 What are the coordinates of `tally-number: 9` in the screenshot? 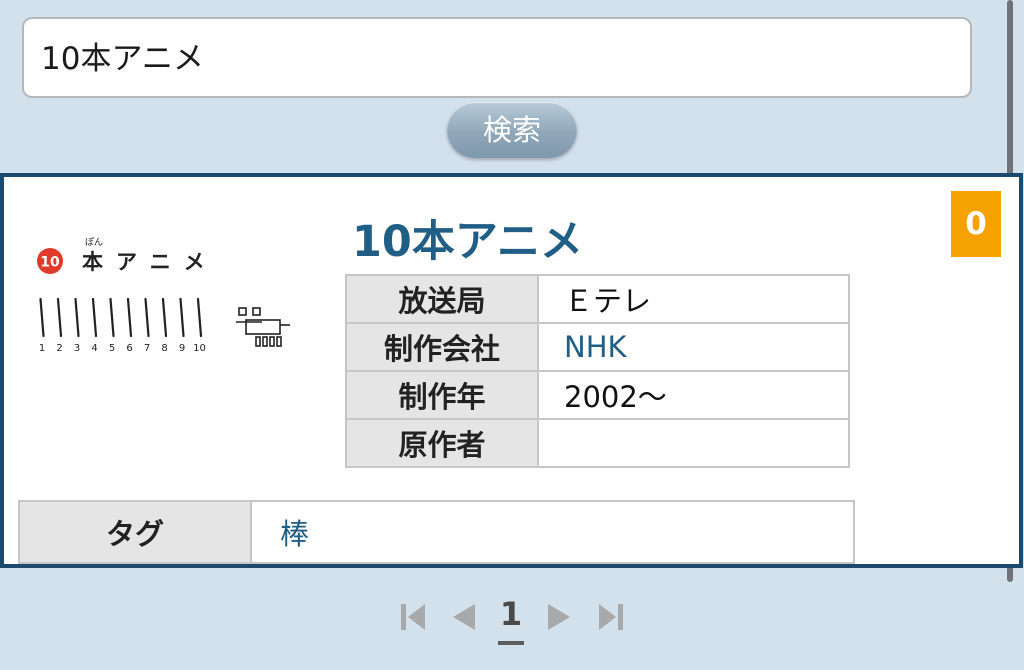 It's located at (182, 348).